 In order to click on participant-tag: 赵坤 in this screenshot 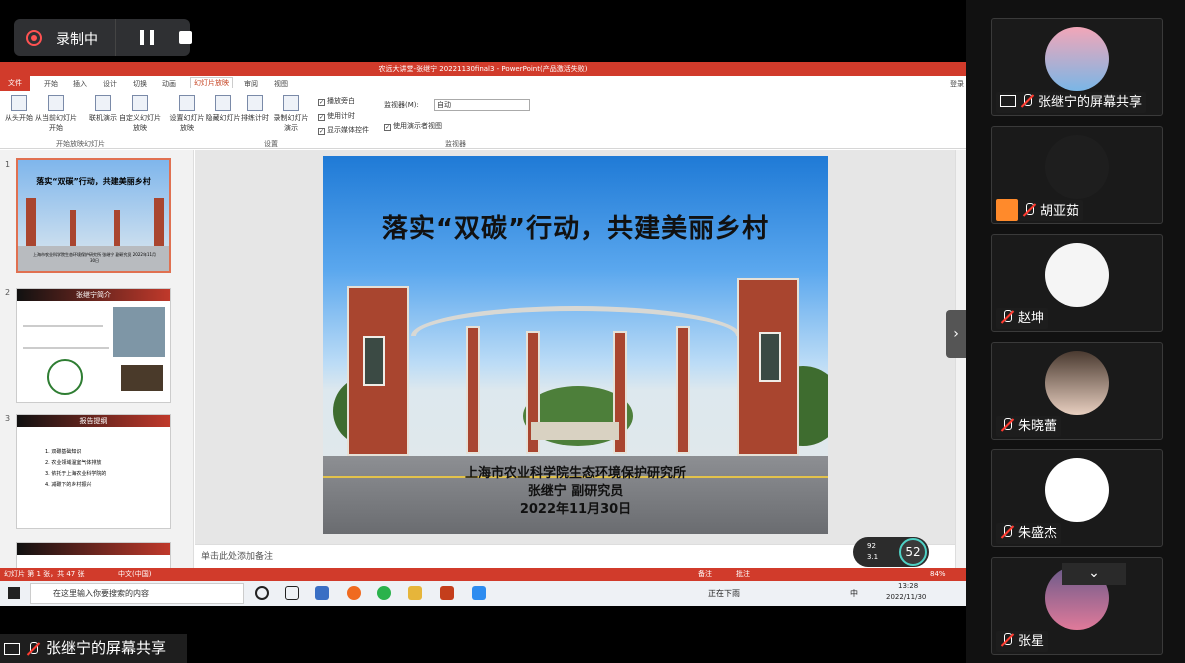, I will do `click(1022, 318)`.